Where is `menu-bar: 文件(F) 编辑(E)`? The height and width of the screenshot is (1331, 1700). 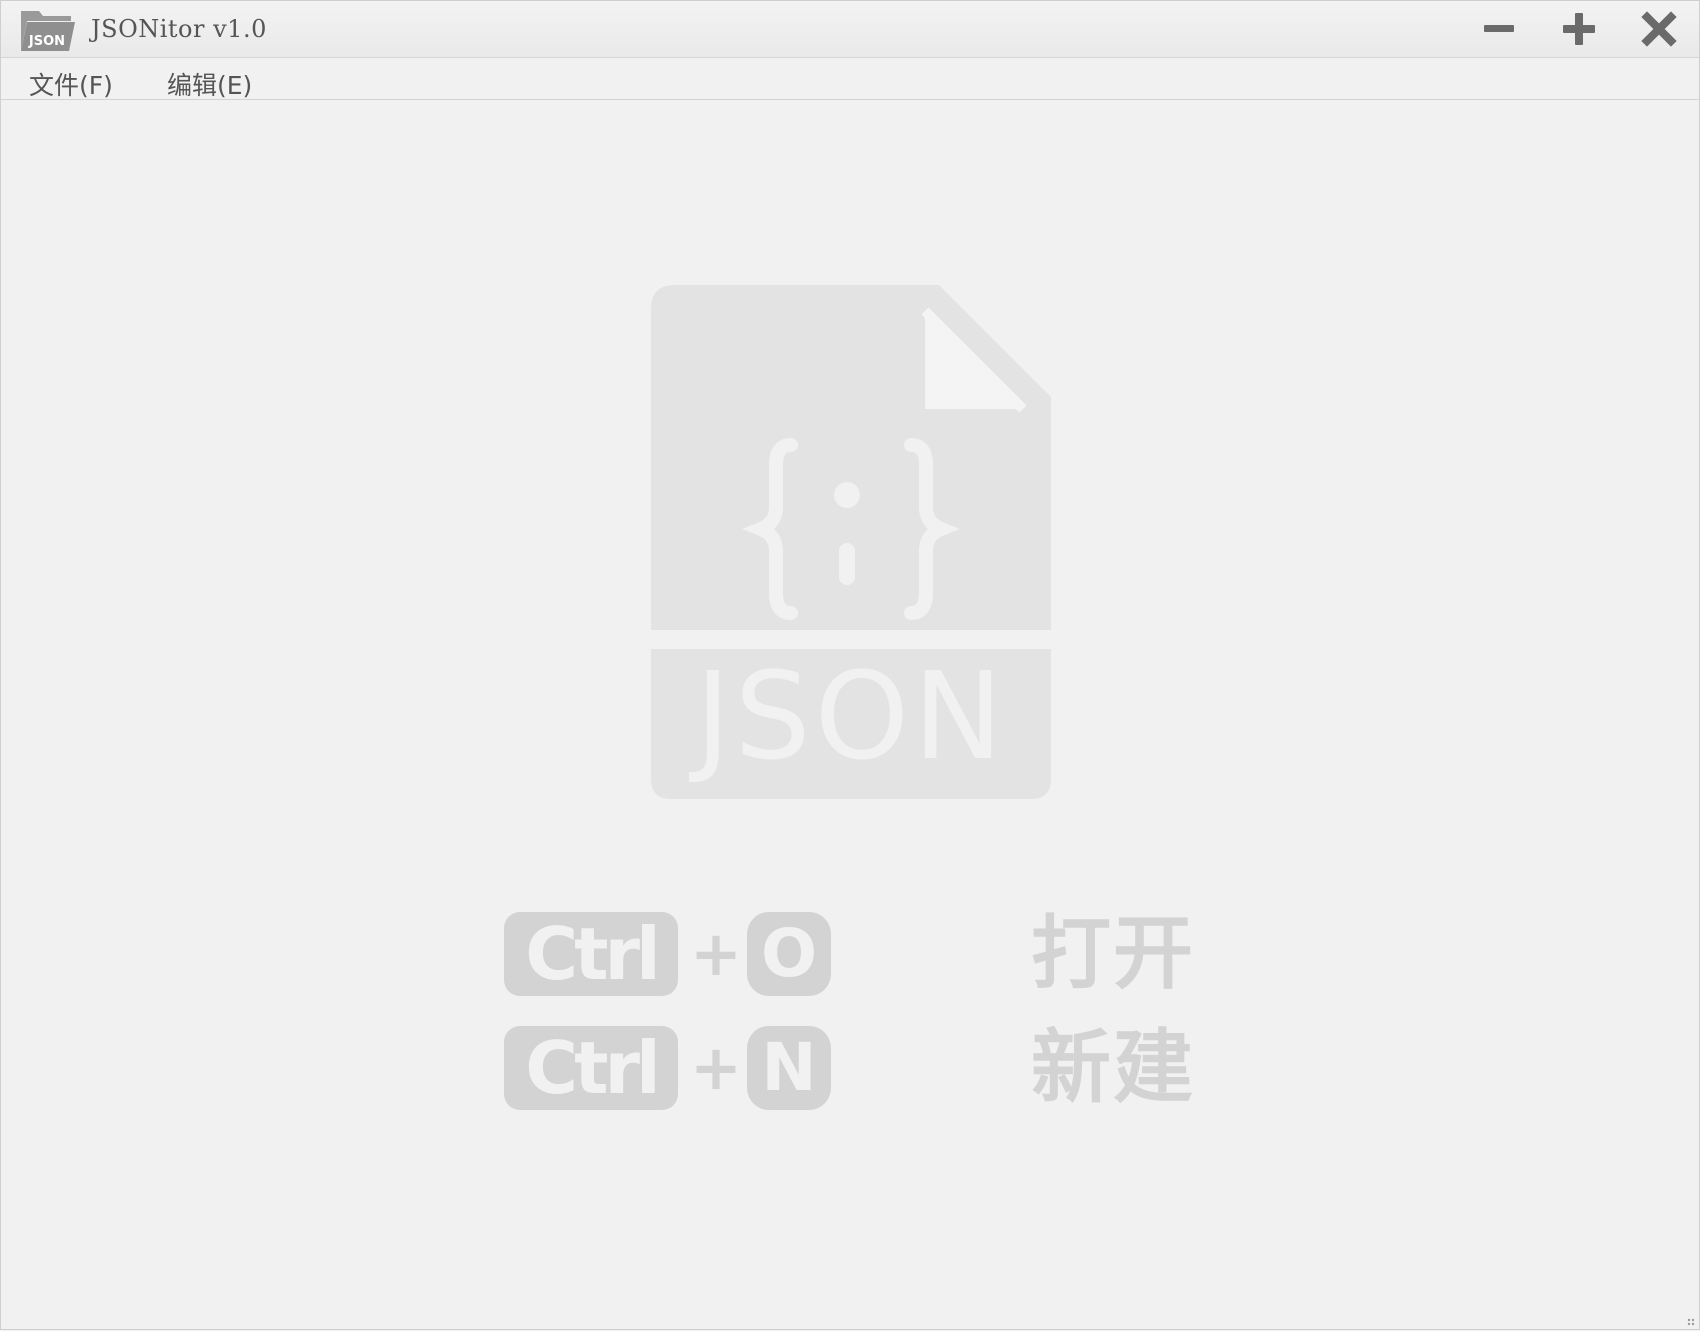
menu-bar: 文件(F) 编辑(E) is located at coordinates (850, 79).